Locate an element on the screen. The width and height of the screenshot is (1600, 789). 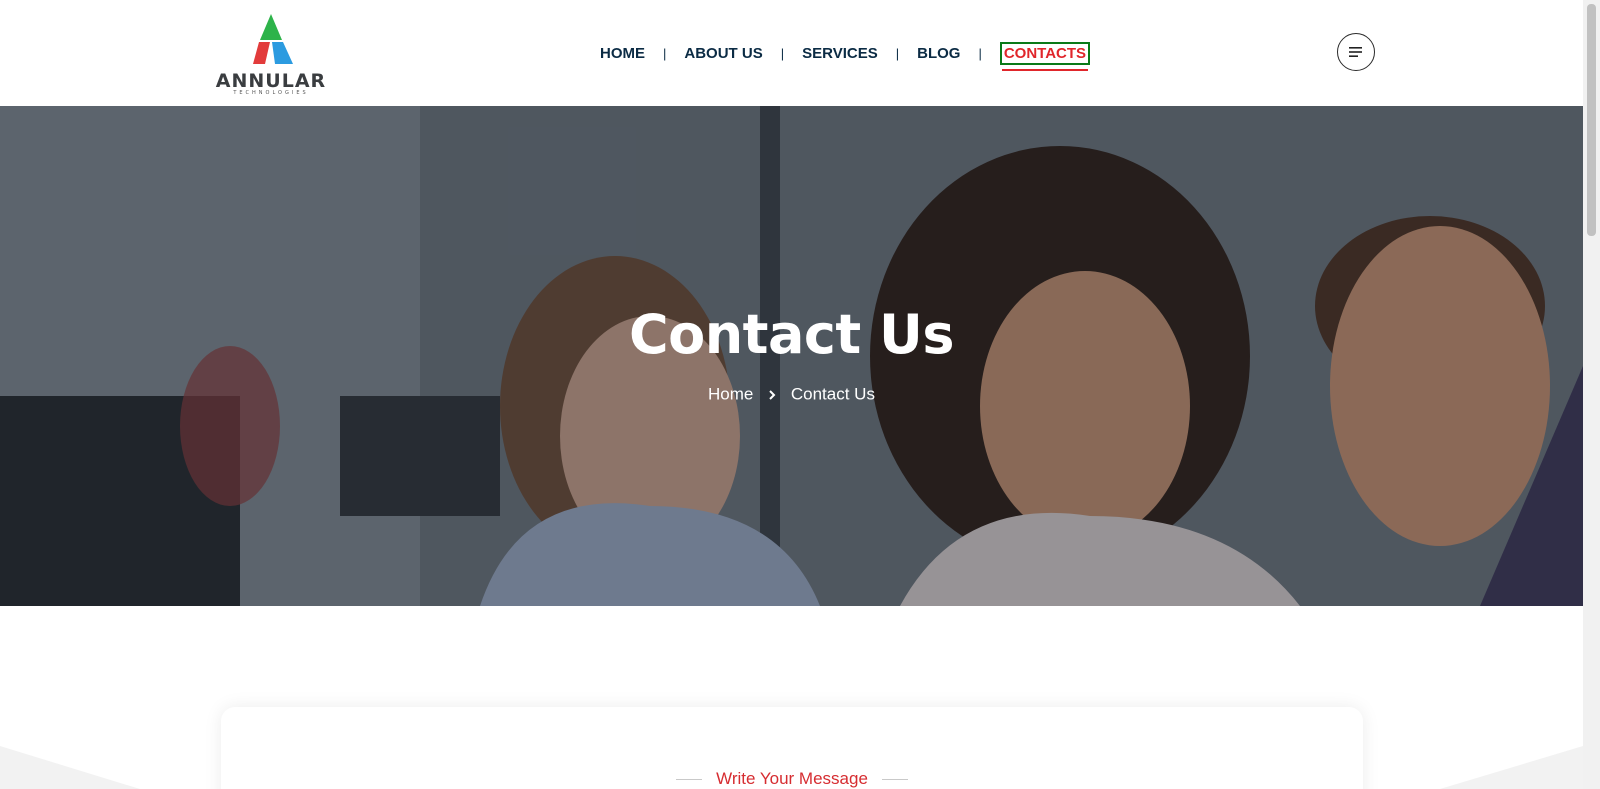
logo-wordmark: ANNULAR is located at coordinates (271, 81).